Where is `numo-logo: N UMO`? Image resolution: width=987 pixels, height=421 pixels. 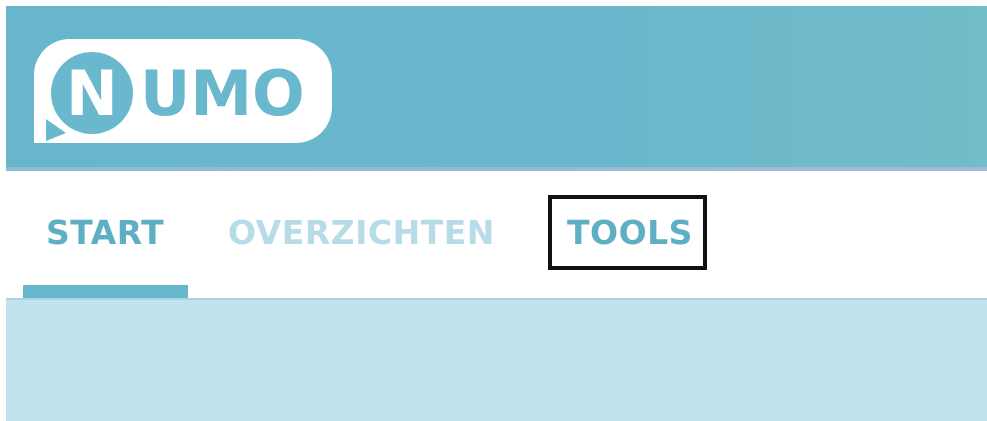 numo-logo: N UMO is located at coordinates (181, 91).